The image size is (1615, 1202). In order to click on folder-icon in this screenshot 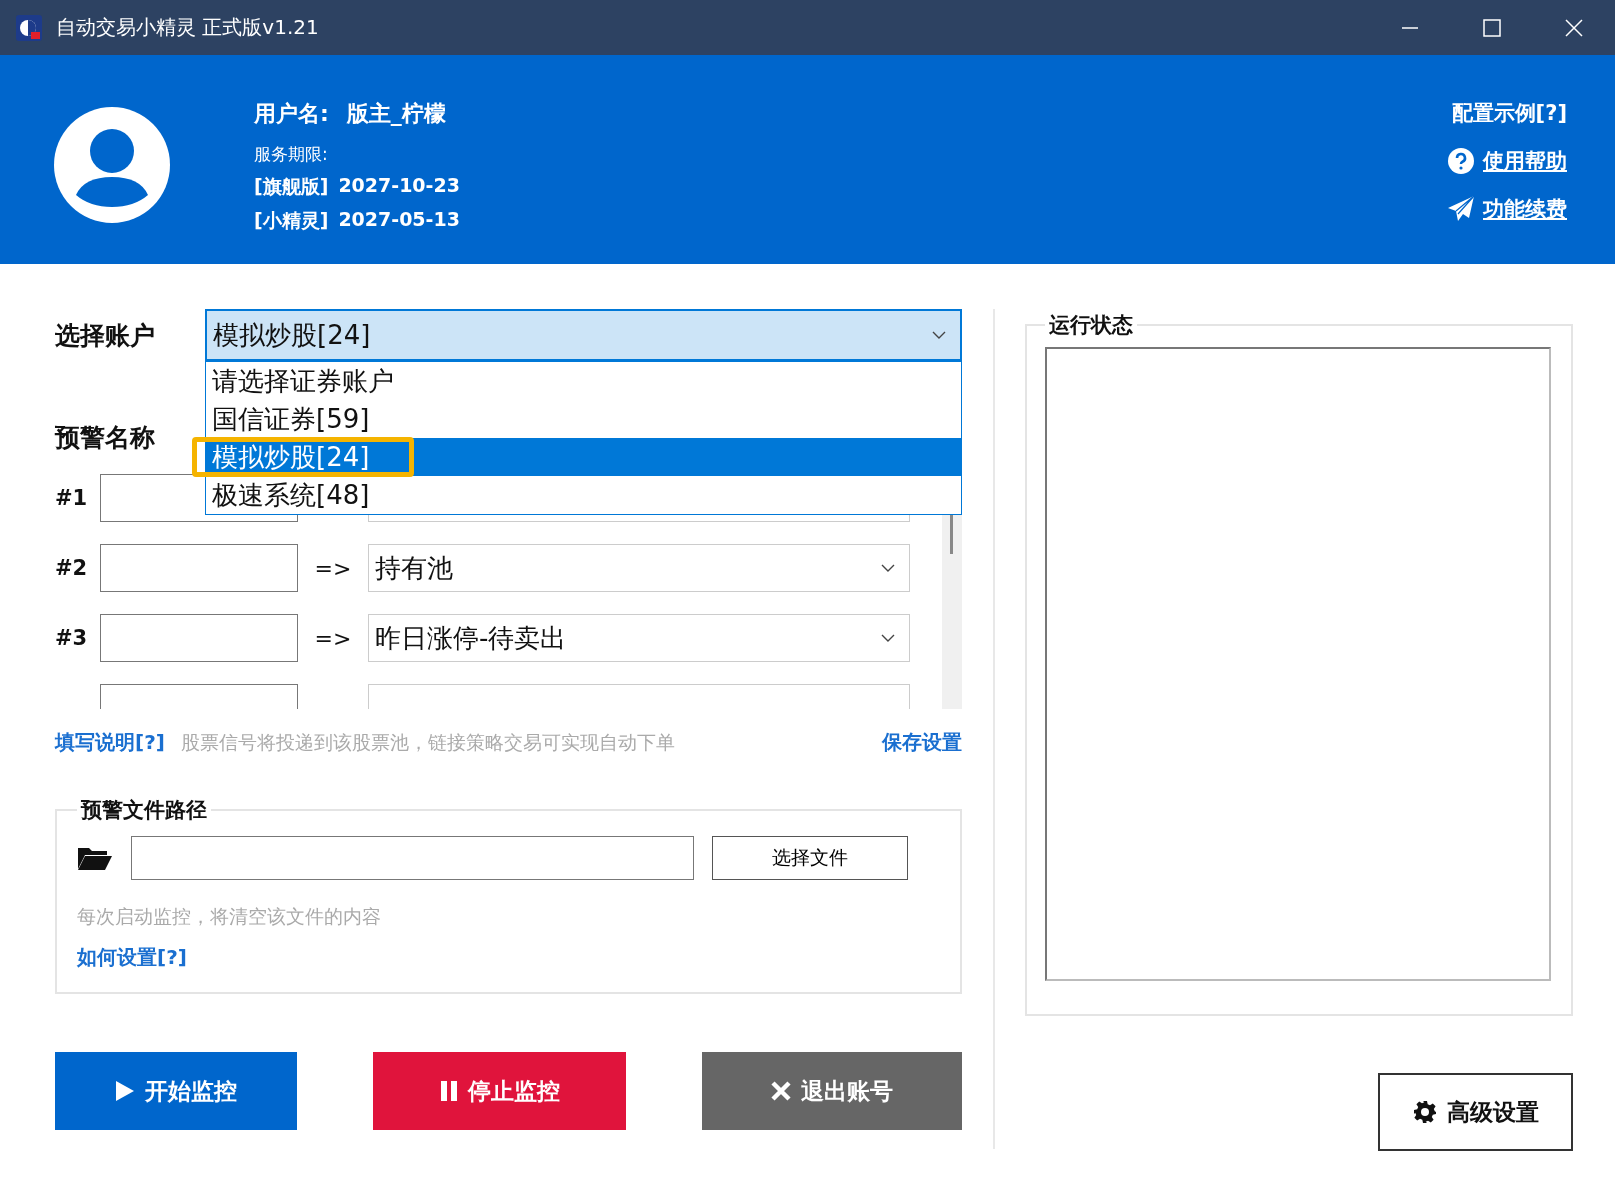, I will do `click(95, 858)`.